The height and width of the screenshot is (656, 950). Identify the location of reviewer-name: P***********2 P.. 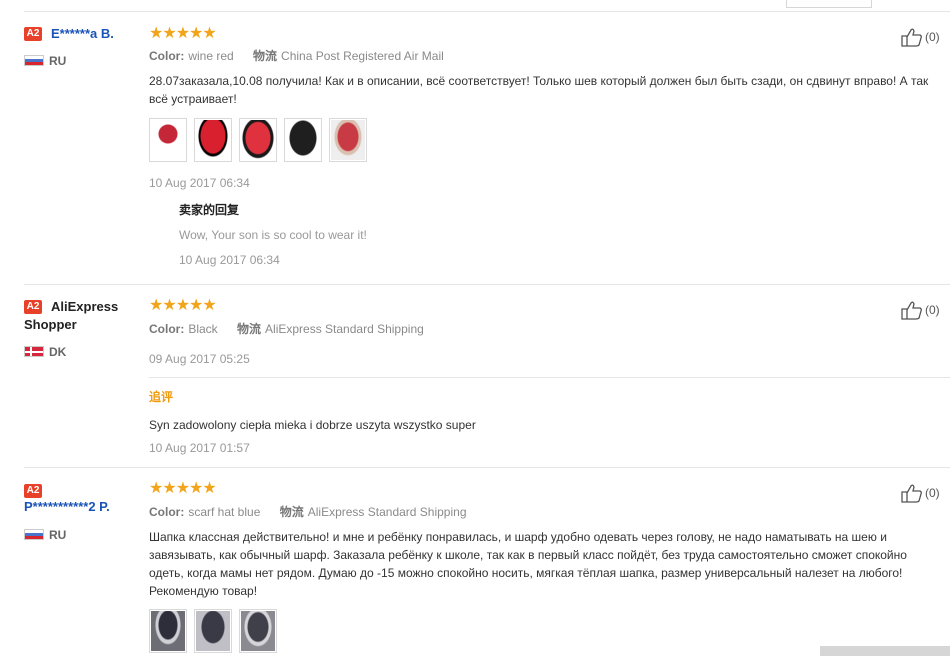
(67, 507).